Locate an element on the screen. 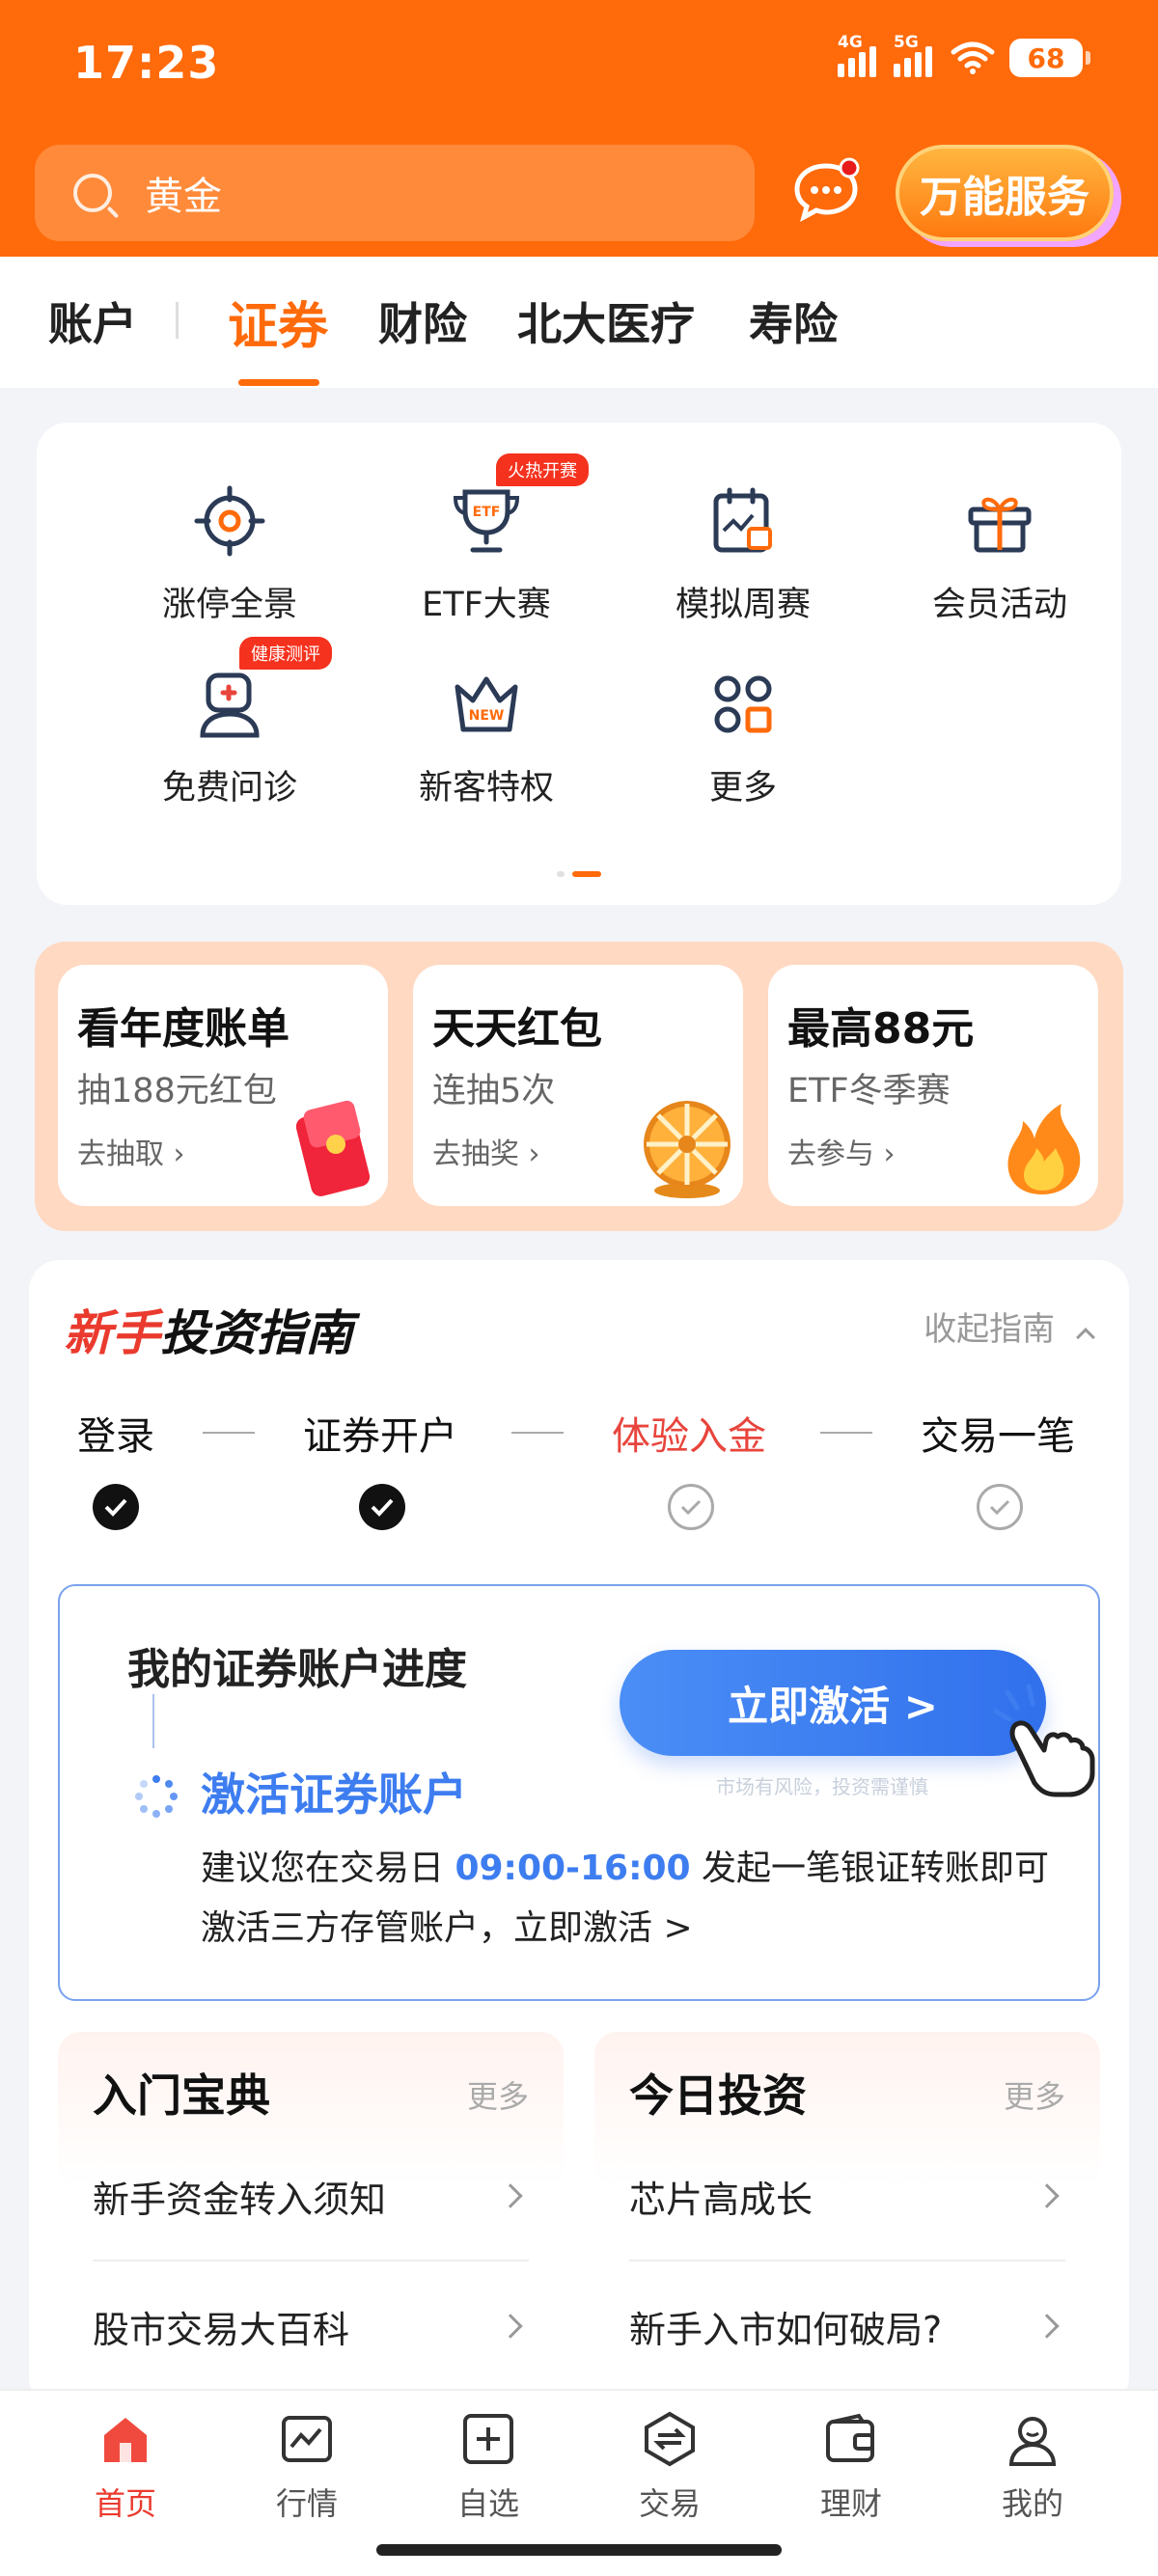  tab-pku-medical: 北大医疗 is located at coordinates (606, 321).